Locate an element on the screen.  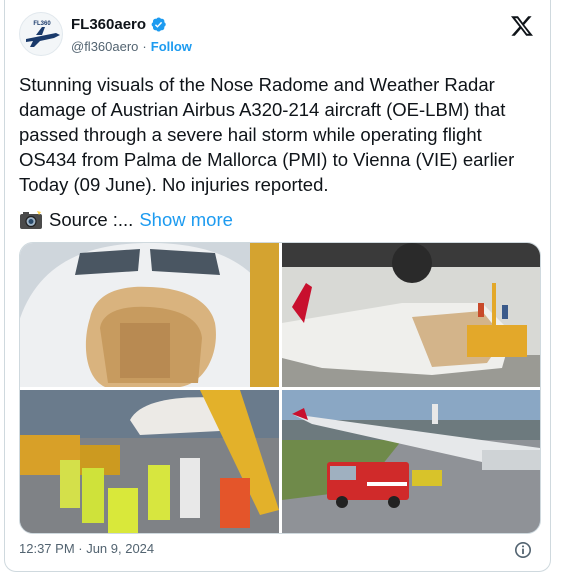
photo-aircraft-front is located at coordinates (411, 315).